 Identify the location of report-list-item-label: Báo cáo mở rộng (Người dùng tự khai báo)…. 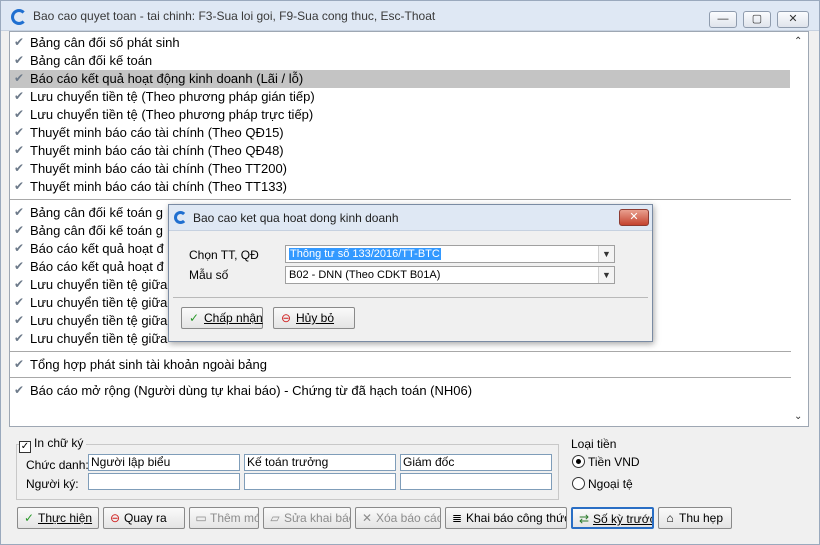
(251, 390).